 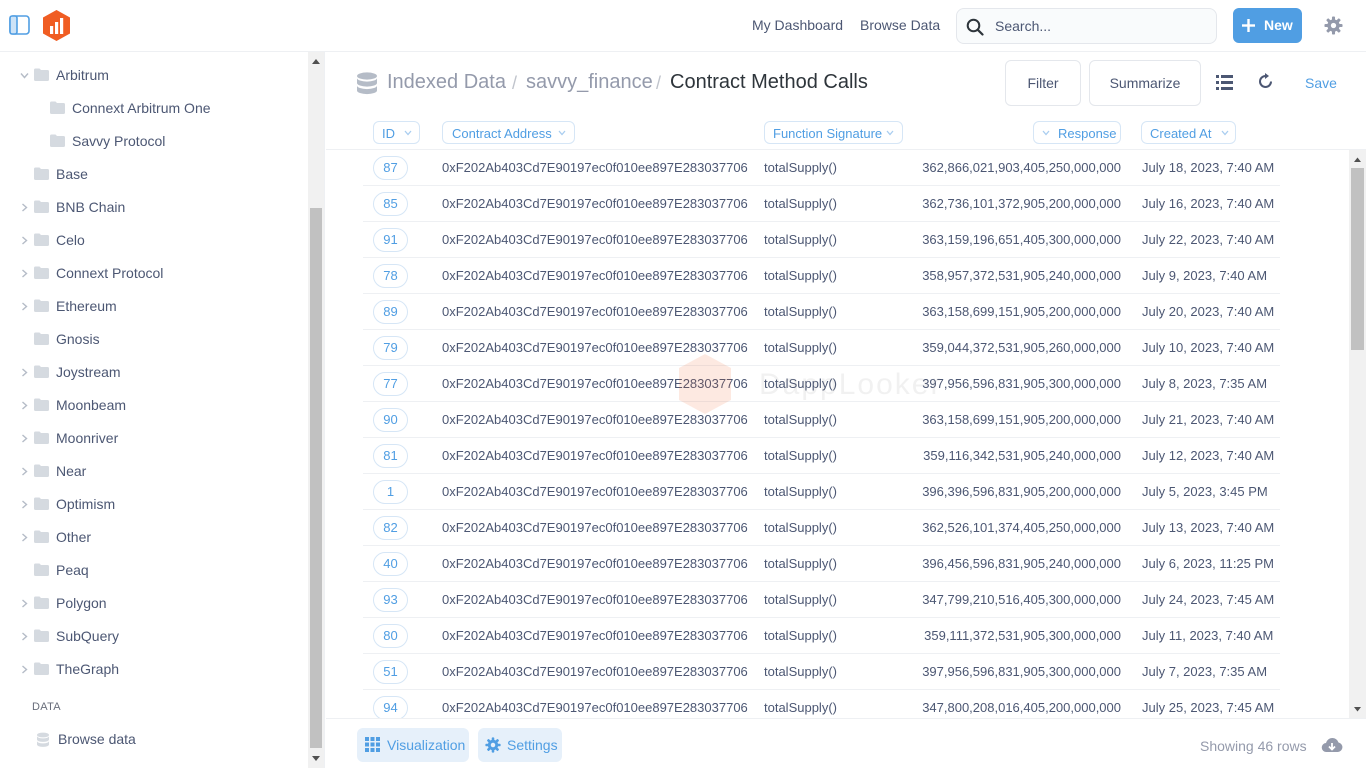 I want to click on column-header-label: Function Signature, so click(x=828, y=133).